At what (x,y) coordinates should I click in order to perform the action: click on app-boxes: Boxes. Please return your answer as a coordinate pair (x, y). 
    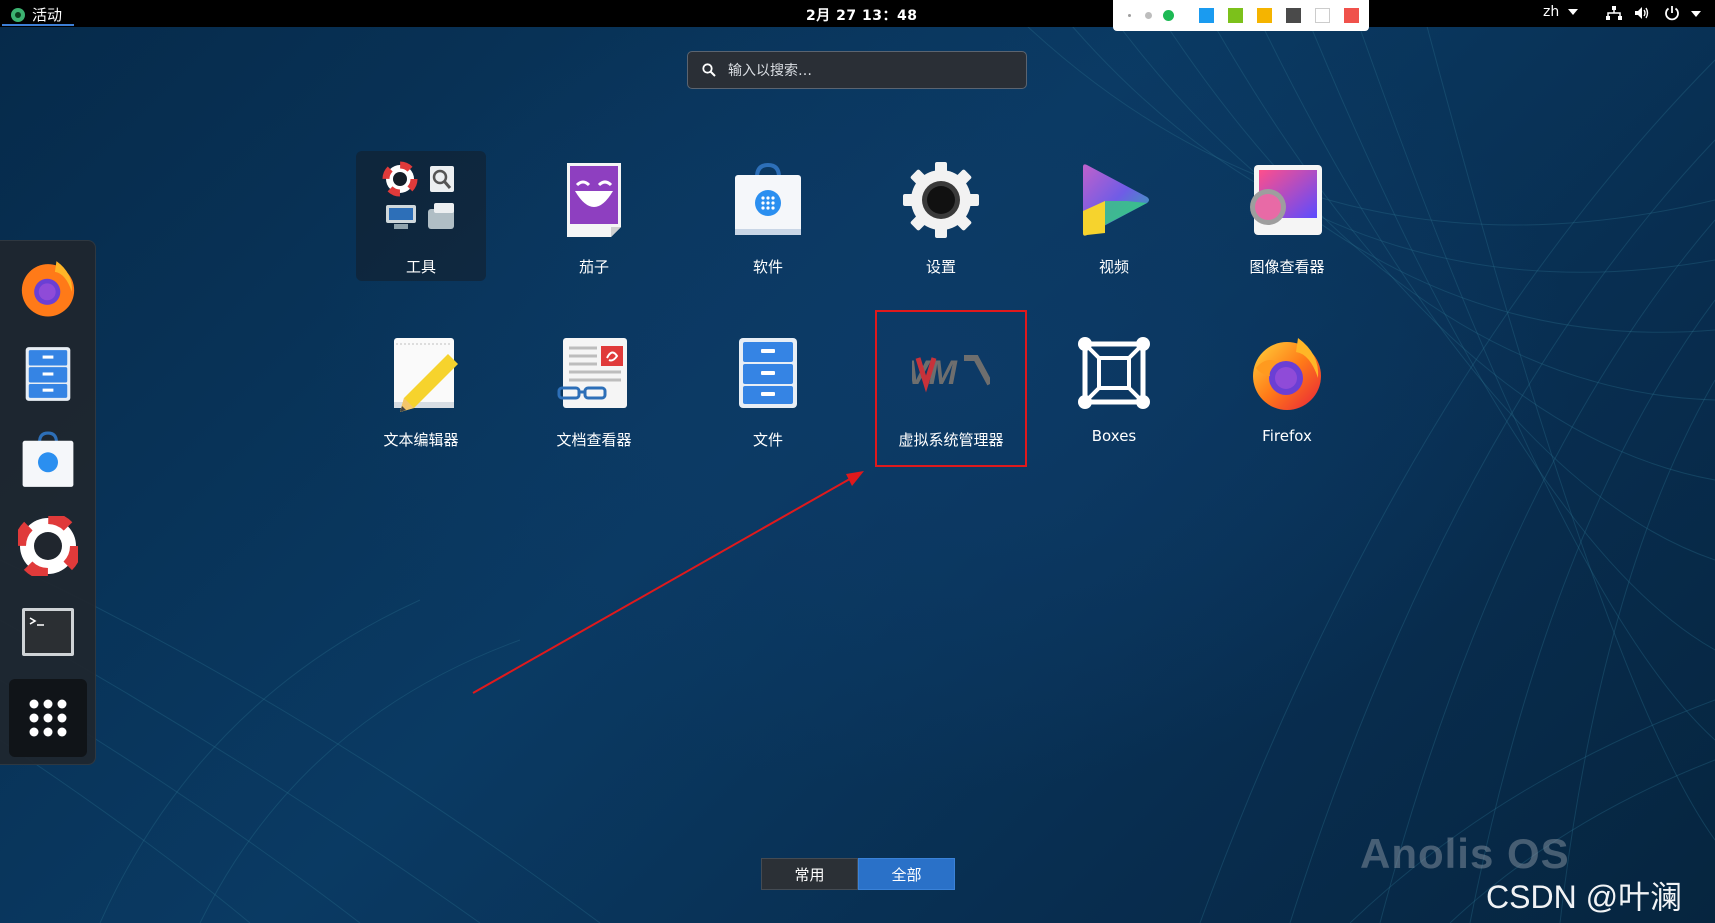
    Looking at the image, I should click on (1114, 389).